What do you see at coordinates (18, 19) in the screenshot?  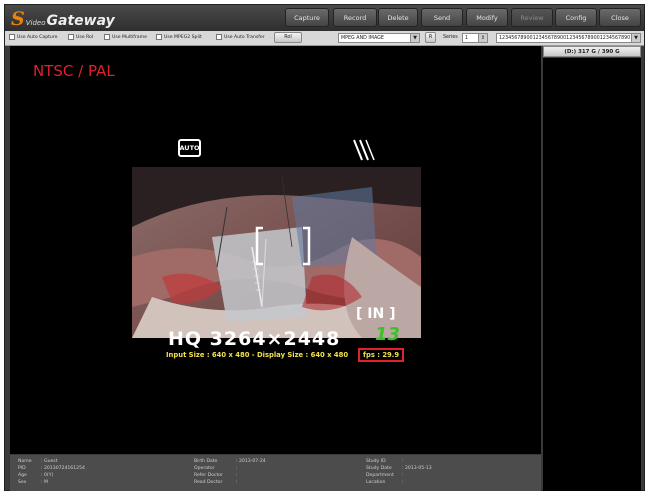 I see `logo-s: S` at bounding box center [18, 19].